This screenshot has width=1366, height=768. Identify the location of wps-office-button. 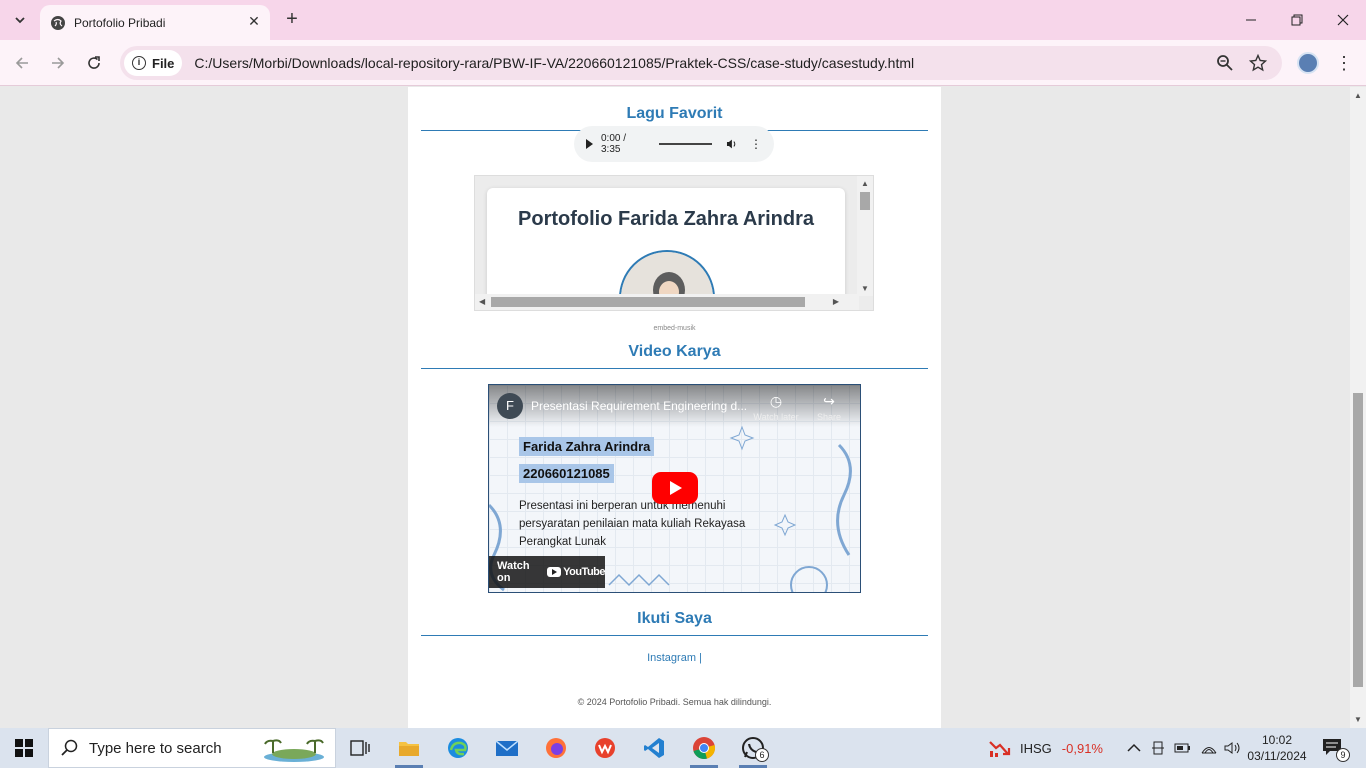
(605, 748).